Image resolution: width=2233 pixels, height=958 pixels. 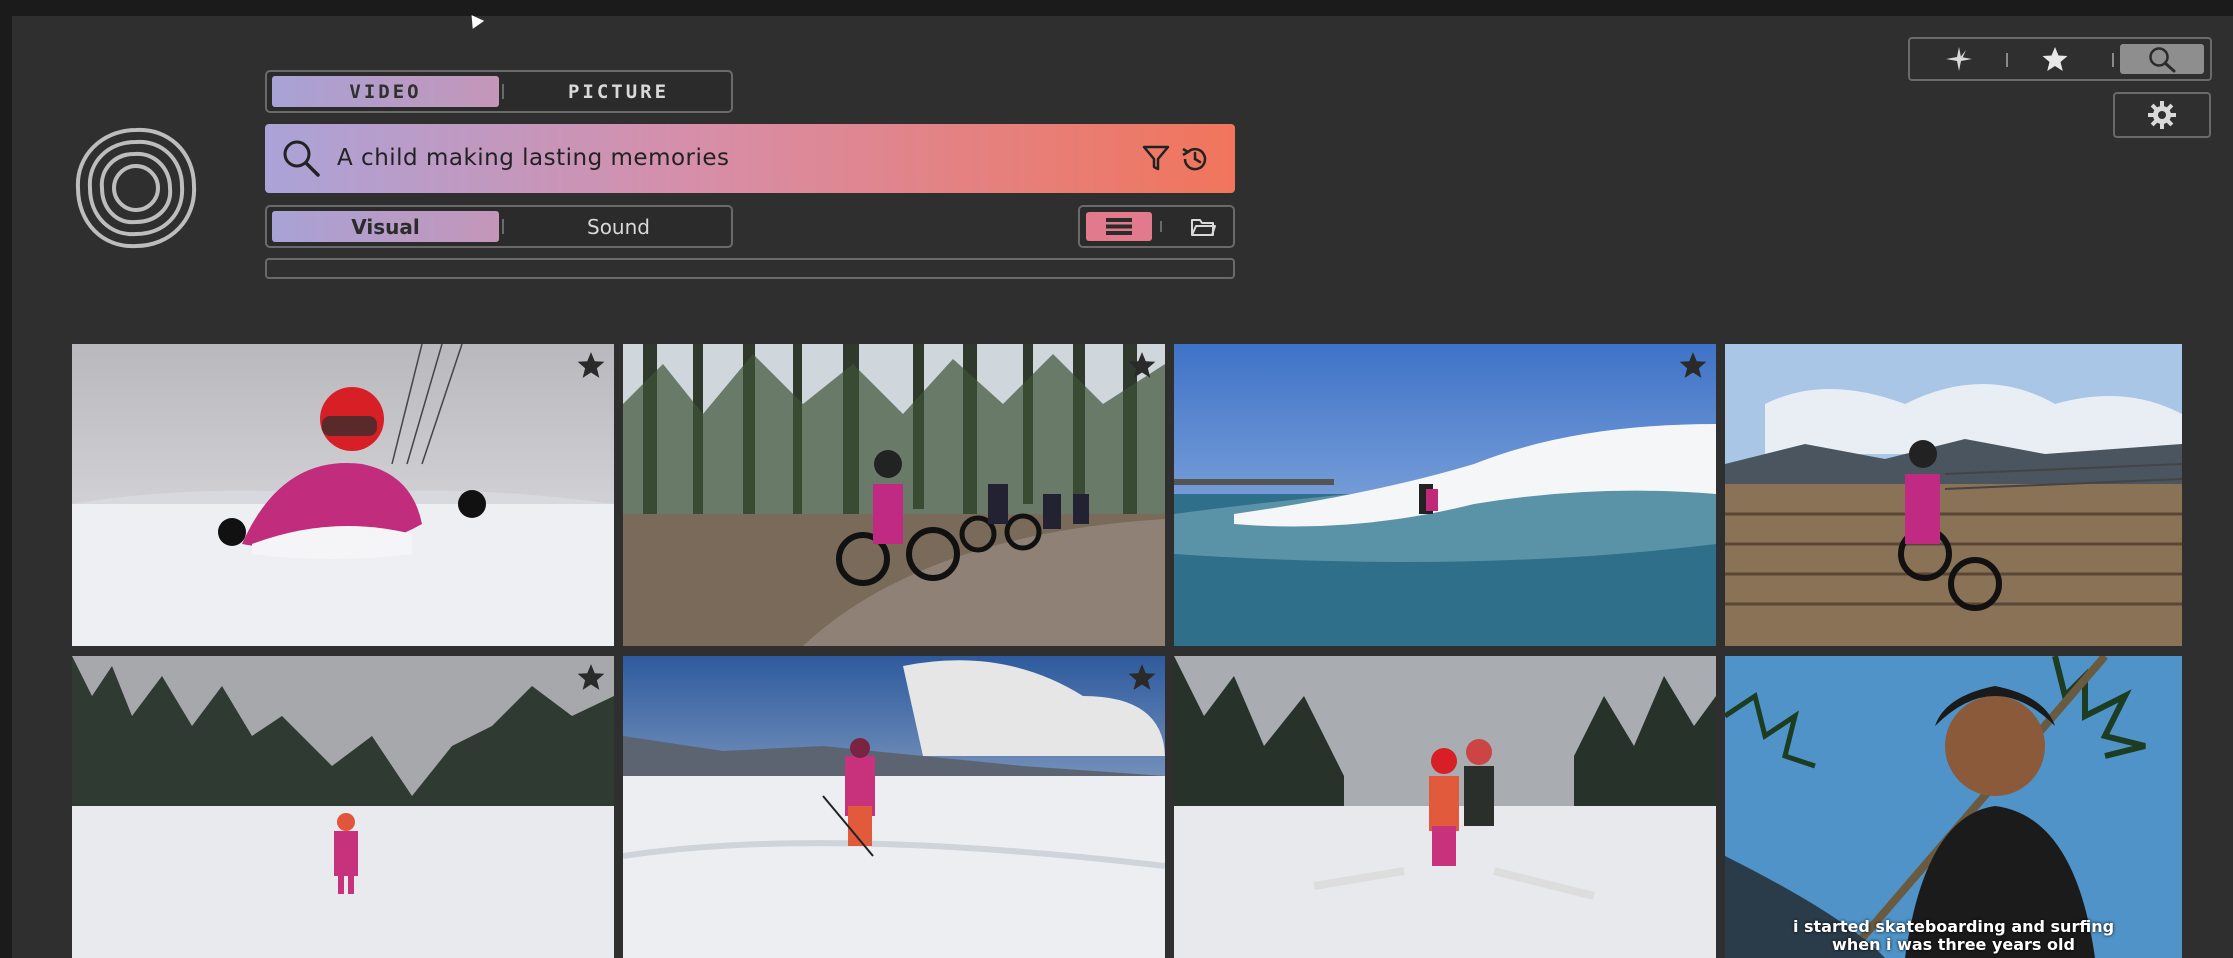 I want to click on left-edge, so click(x=6, y=479).